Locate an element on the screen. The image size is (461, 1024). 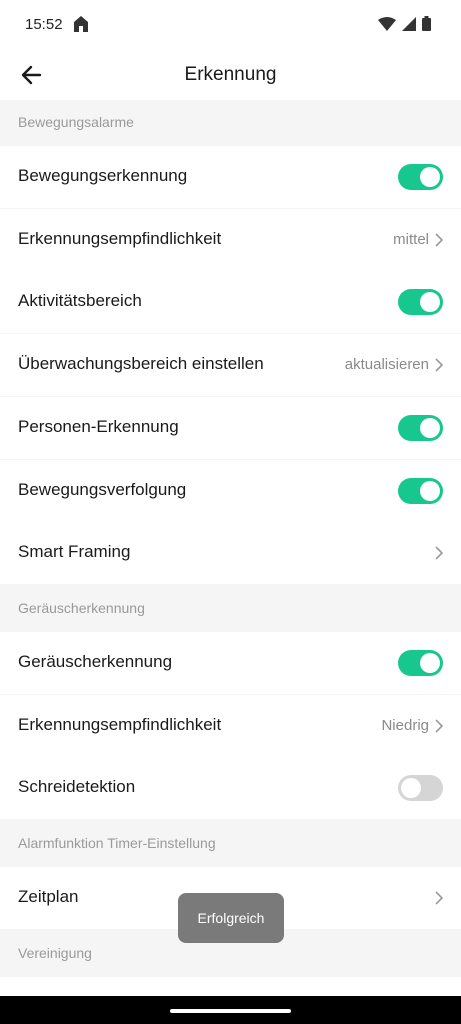
row-bewegungsverfolgung: Bewegungsverfolgung is located at coordinates (230, 491).